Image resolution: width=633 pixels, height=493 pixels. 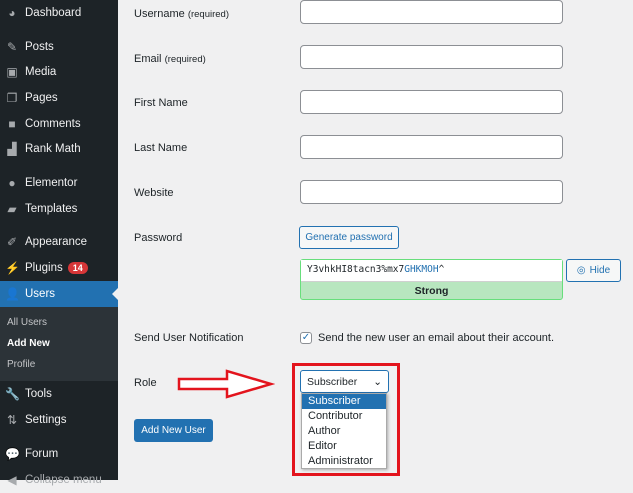 What do you see at coordinates (161, 103) in the screenshot?
I see `first-name-label: First Name` at bounding box center [161, 103].